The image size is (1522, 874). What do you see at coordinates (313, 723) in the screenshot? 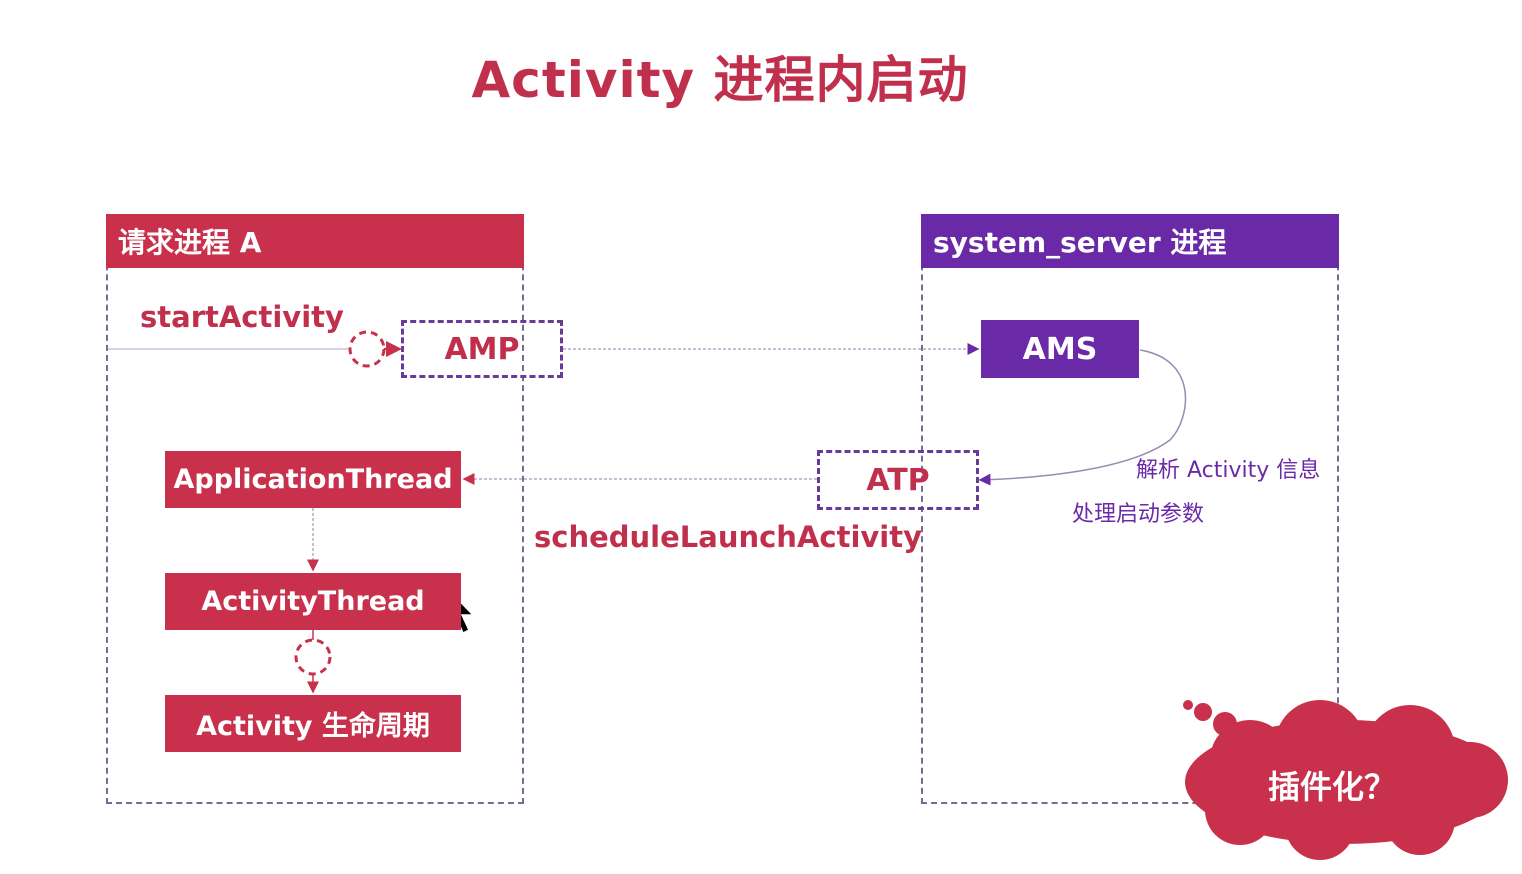
I see `activity-lifecycle-node: Activity 生命周期` at bounding box center [313, 723].